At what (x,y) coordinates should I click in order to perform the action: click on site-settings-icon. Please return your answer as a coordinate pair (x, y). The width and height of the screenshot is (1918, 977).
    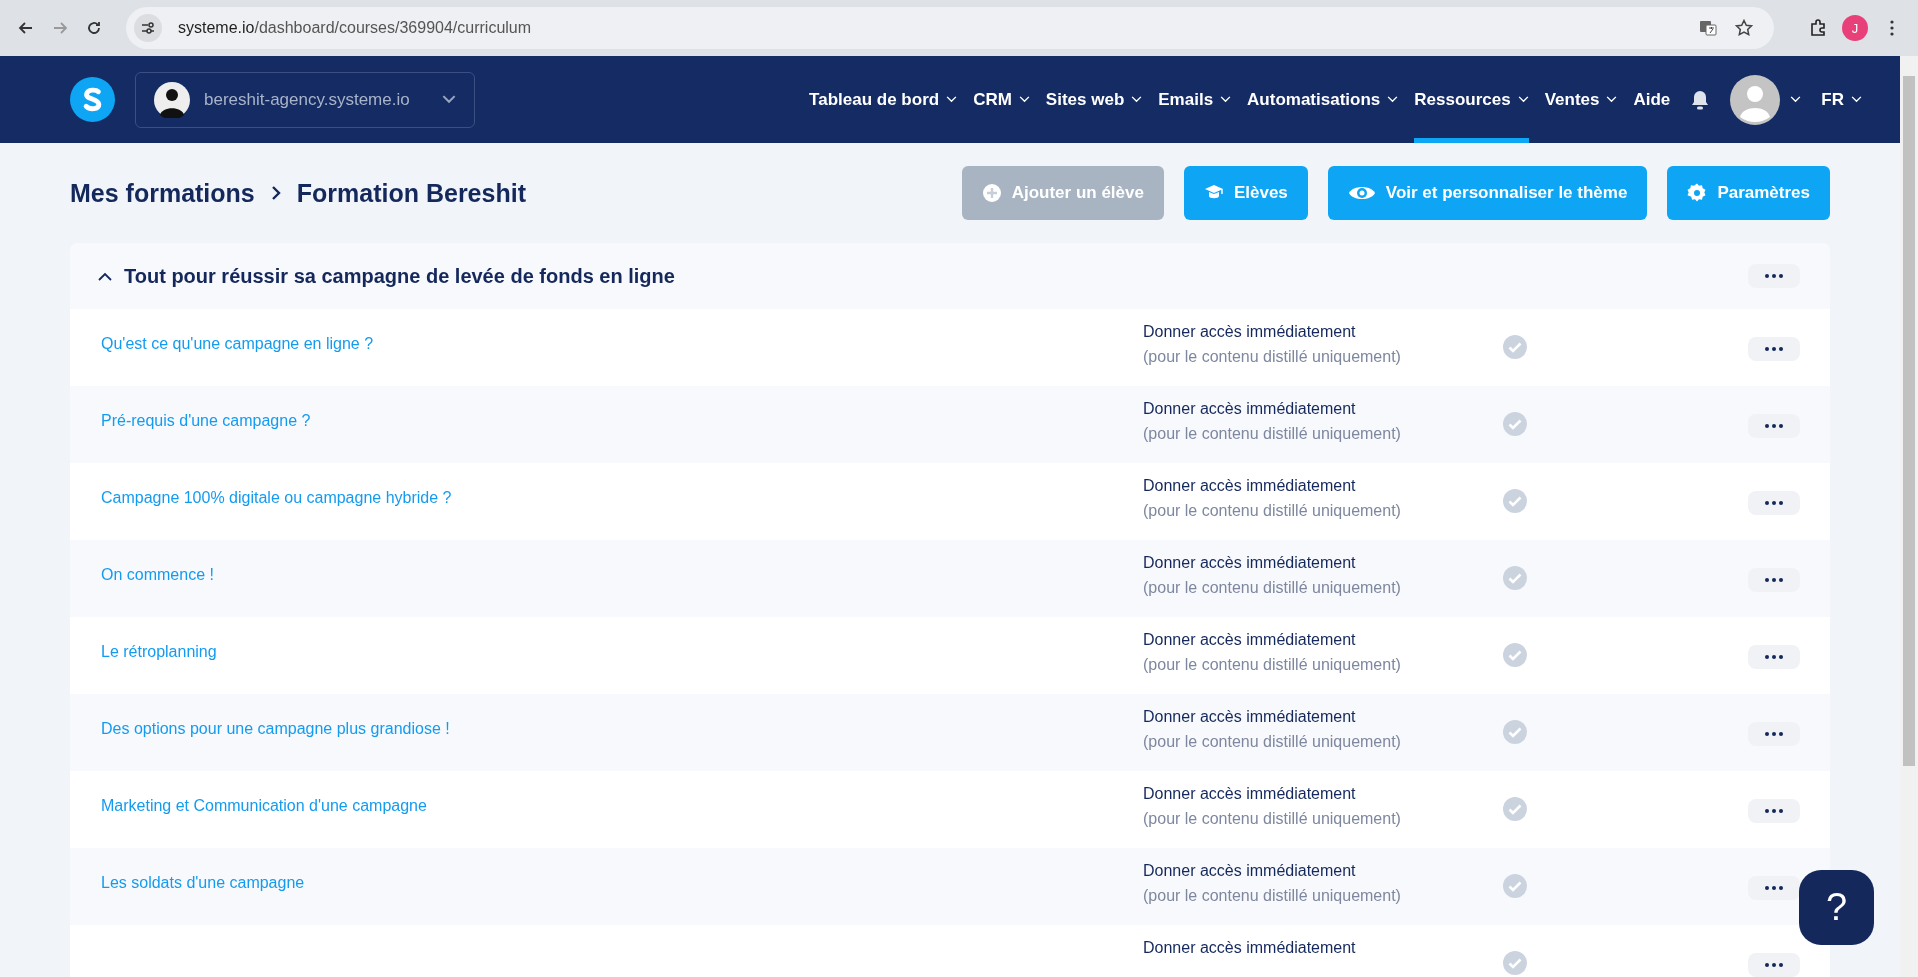
    Looking at the image, I should click on (148, 28).